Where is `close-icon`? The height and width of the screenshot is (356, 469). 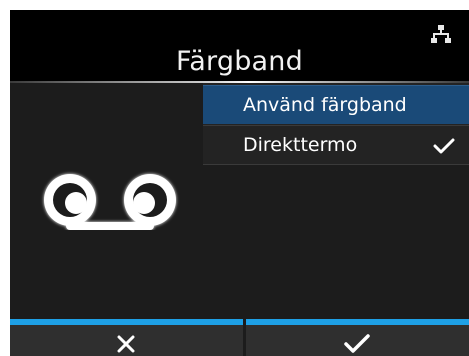
close-icon is located at coordinates (126, 344).